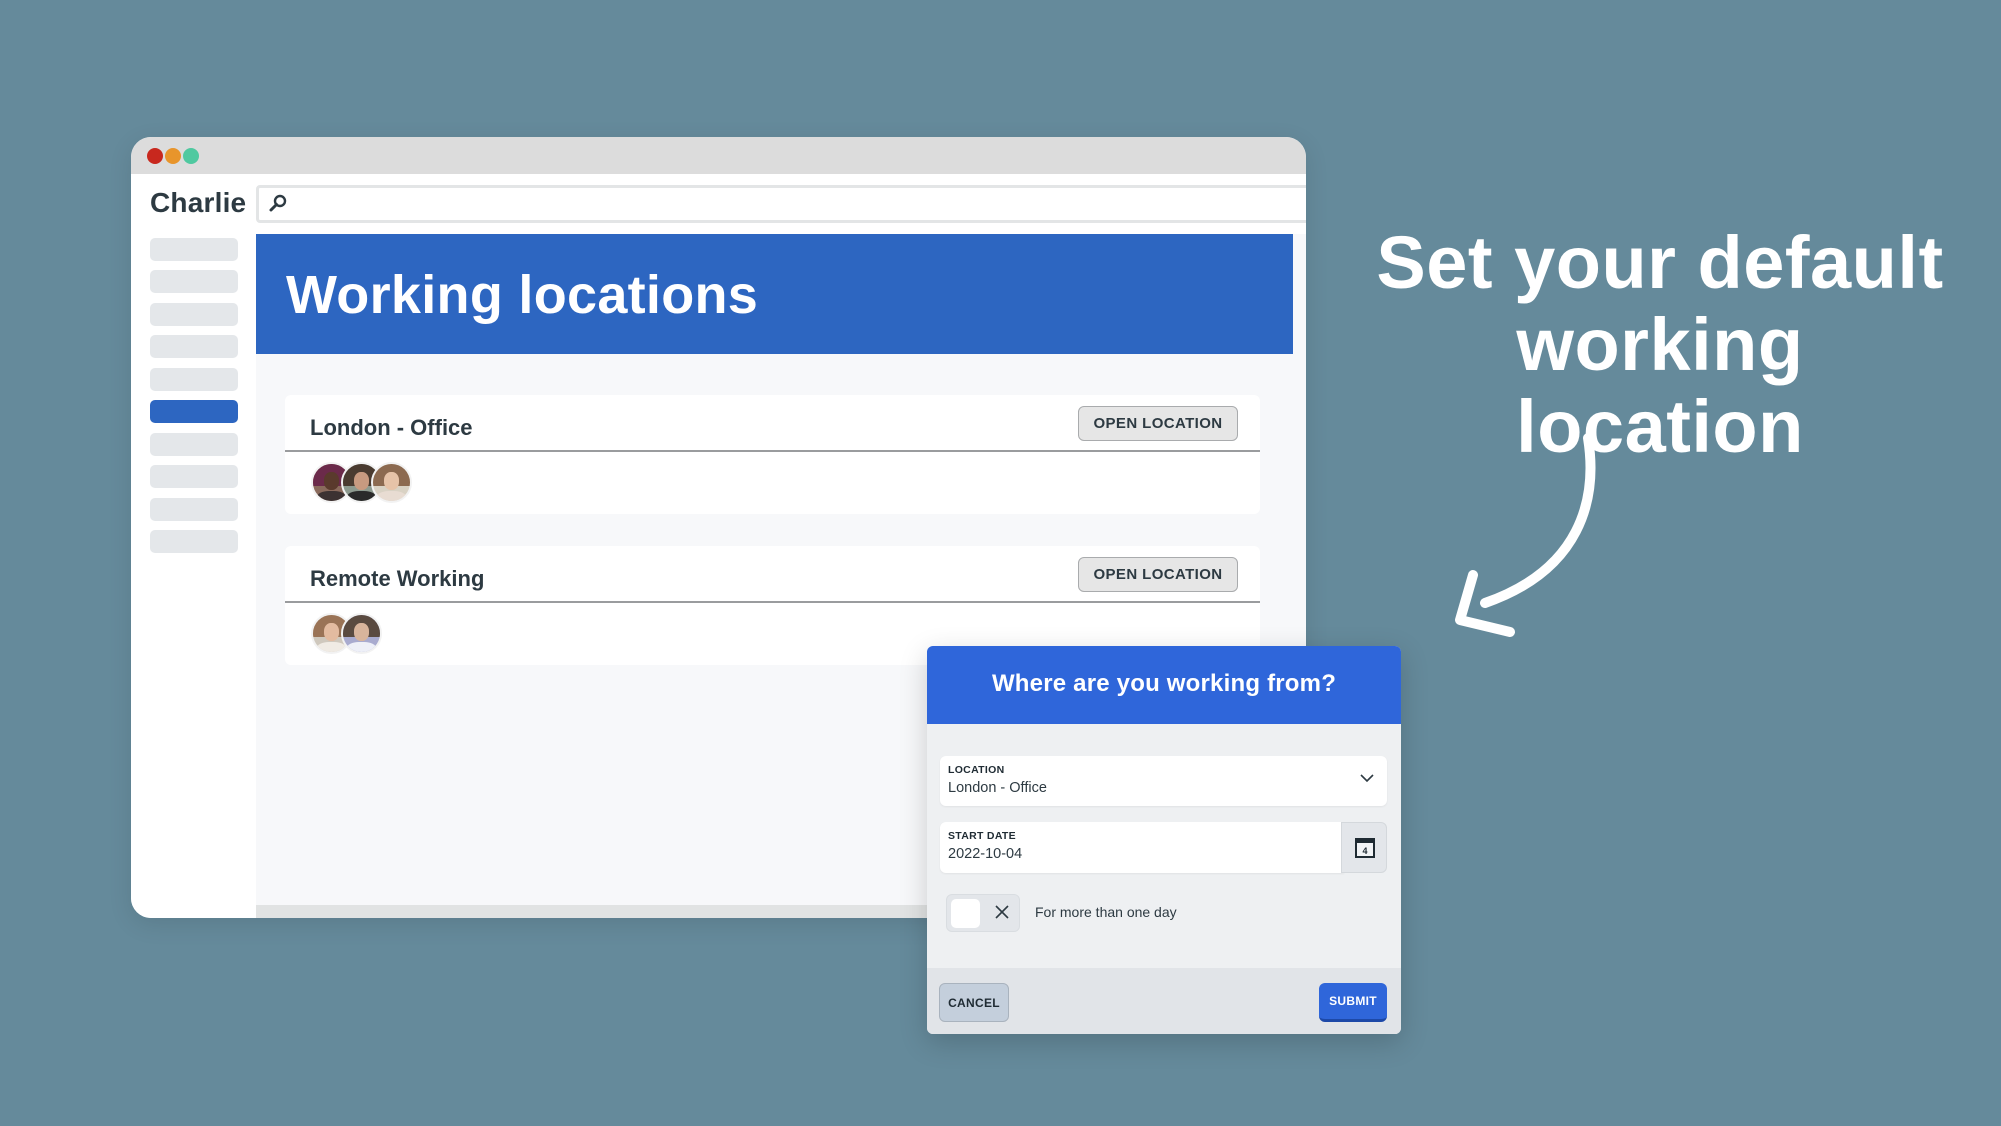 The width and height of the screenshot is (2001, 1126). What do you see at coordinates (985, 854) in the screenshot?
I see `start-date-value: 2022-10-04` at bounding box center [985, 854].